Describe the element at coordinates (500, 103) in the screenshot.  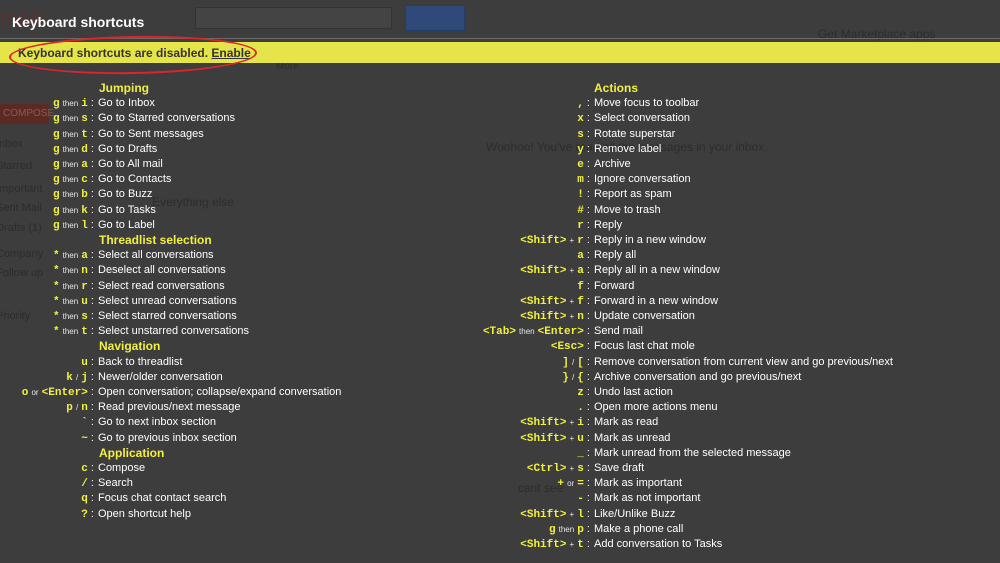
I see `shortcut-row: , : Move focus to toolbar` at that location.